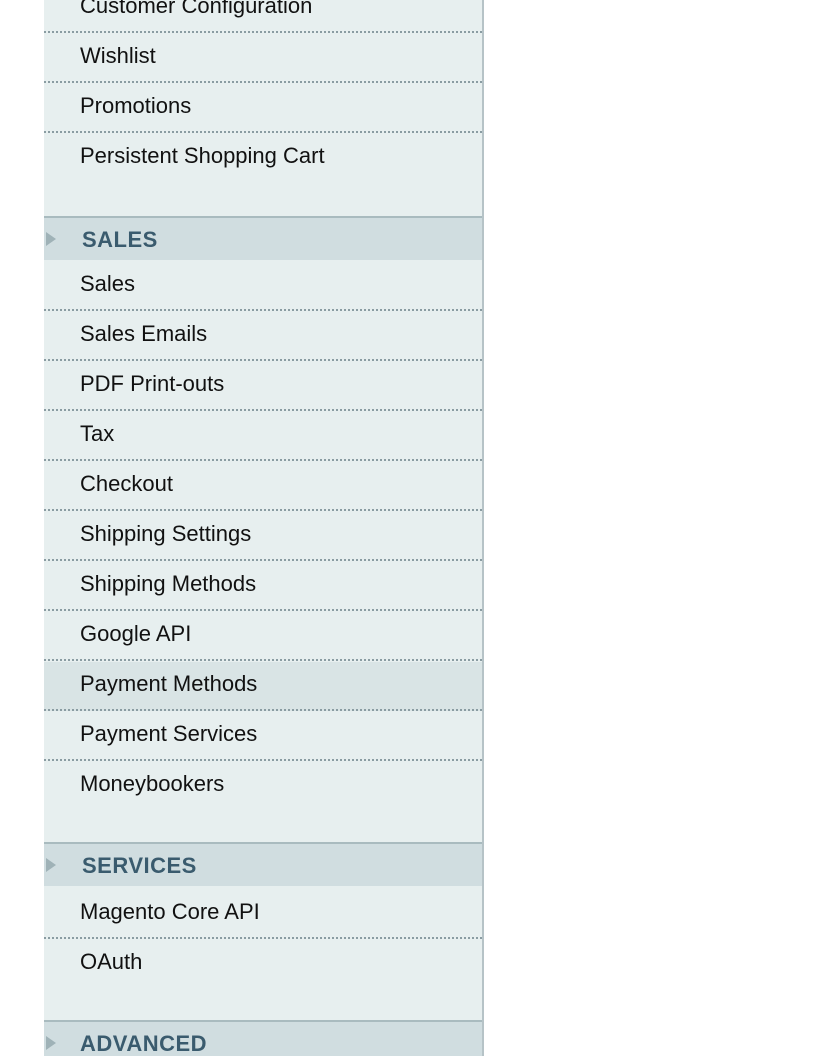 The image size is (836, 1056). Describe the element at coordinates (169, 733) in the screenshot. I see `sidebar-item-label: Payment Services` at that location.